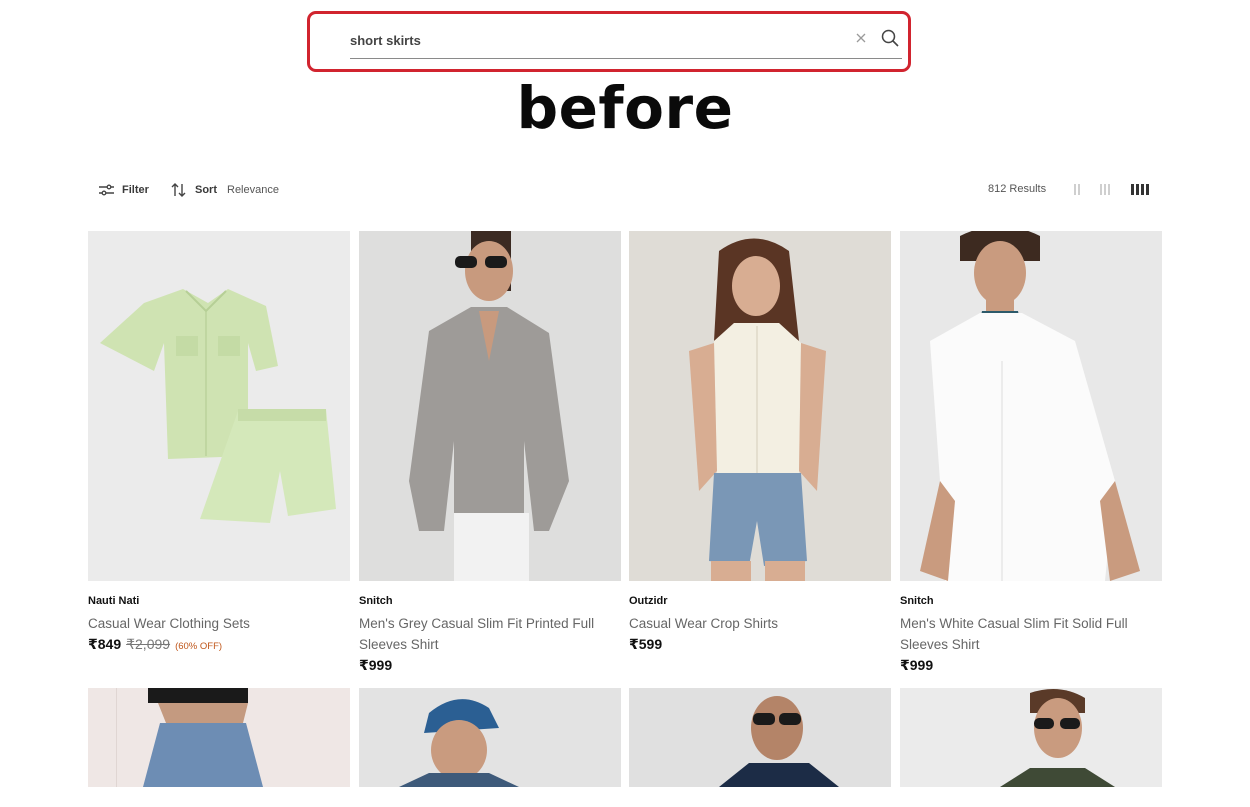  I want to click on close-icon, so click(861, 38).